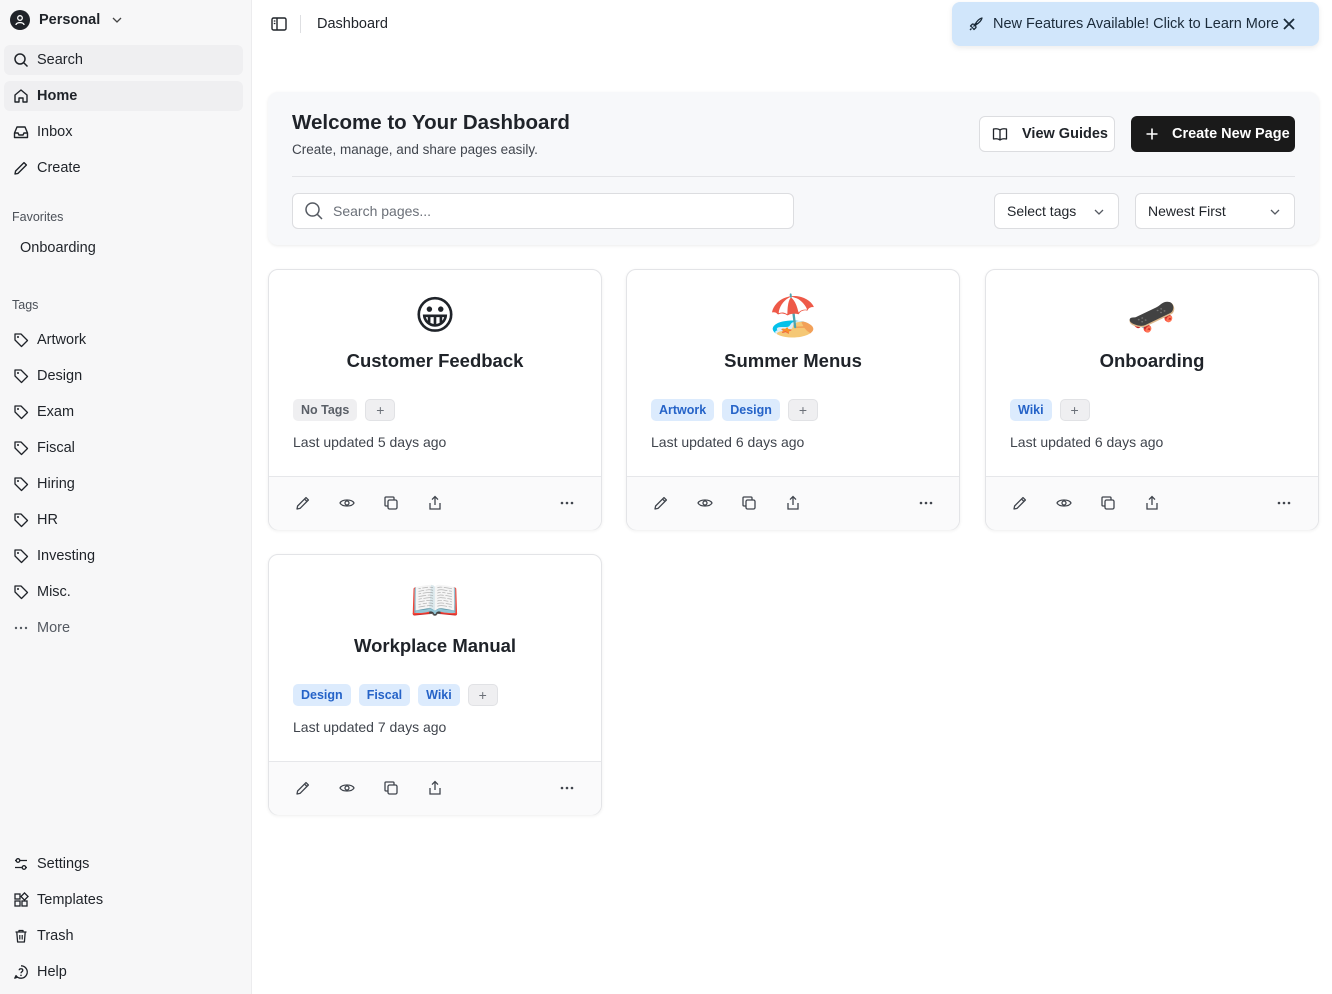  What do you see at coordinates (1000, 134) in the screenshot?
I see `book-icon` at bounding box center [1000, 134].